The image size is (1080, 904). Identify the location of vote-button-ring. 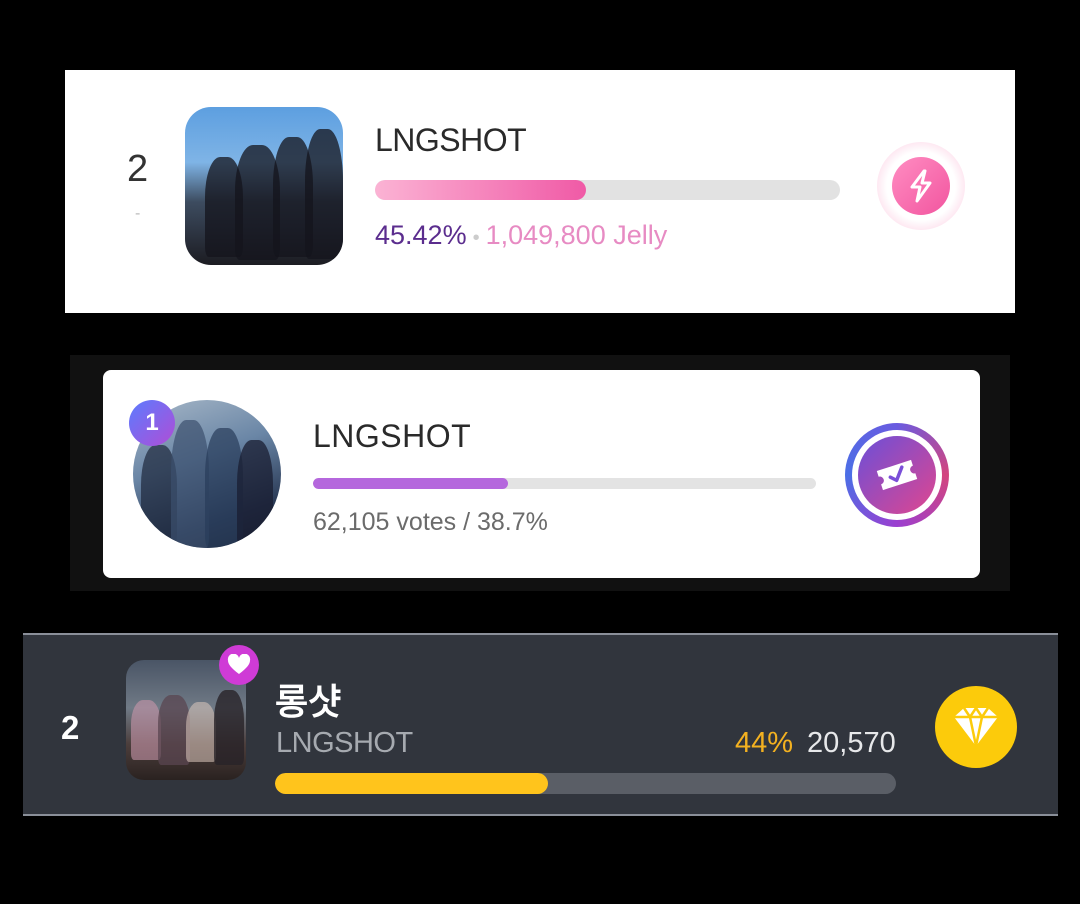
(897, 475).